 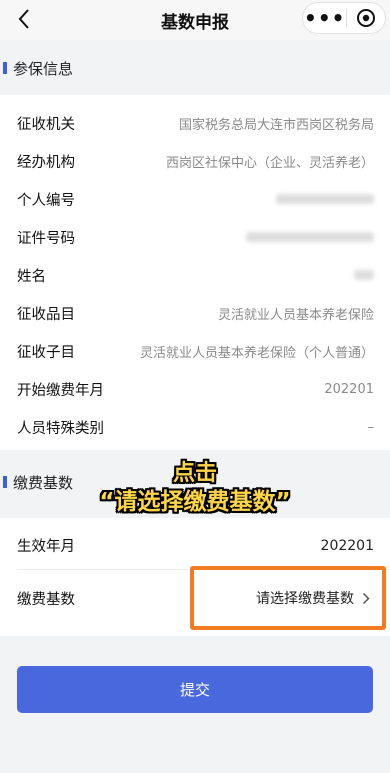 What do you see at coordinates (256, 353) in the screenshot?
I see `row-value: 灵活就业人员基本养老保险（个人普通）` at bounding box center [256, 353].